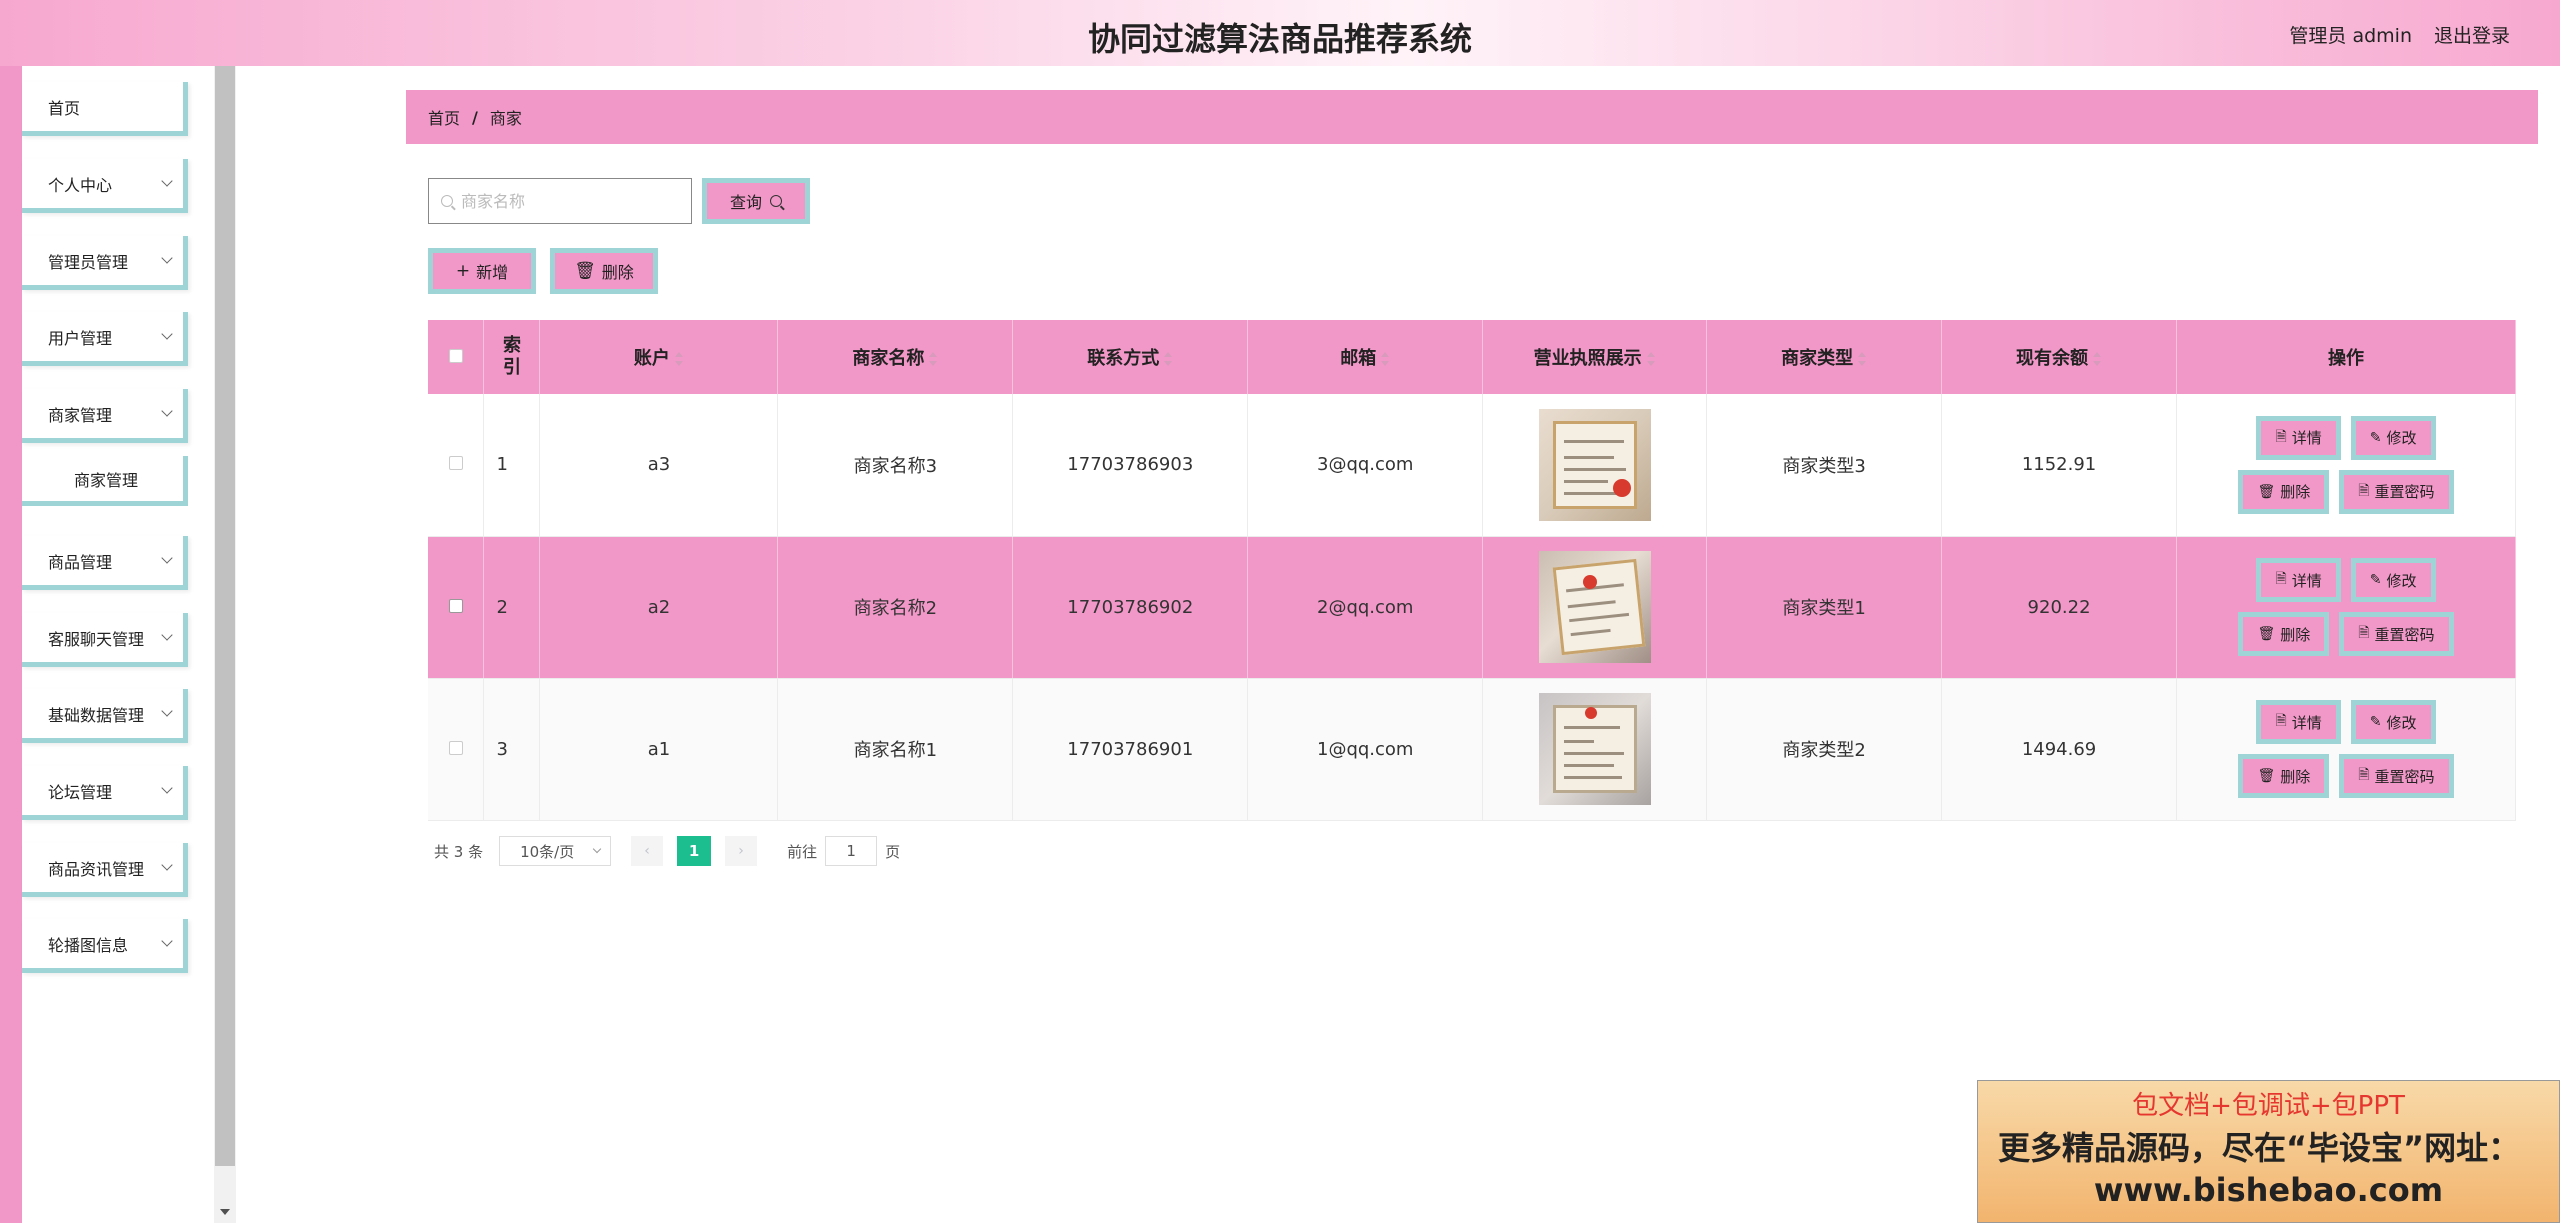 The height and width of the screenshot is (1223, 2560). I want to click on cell-index: 1, so click(512, 465).